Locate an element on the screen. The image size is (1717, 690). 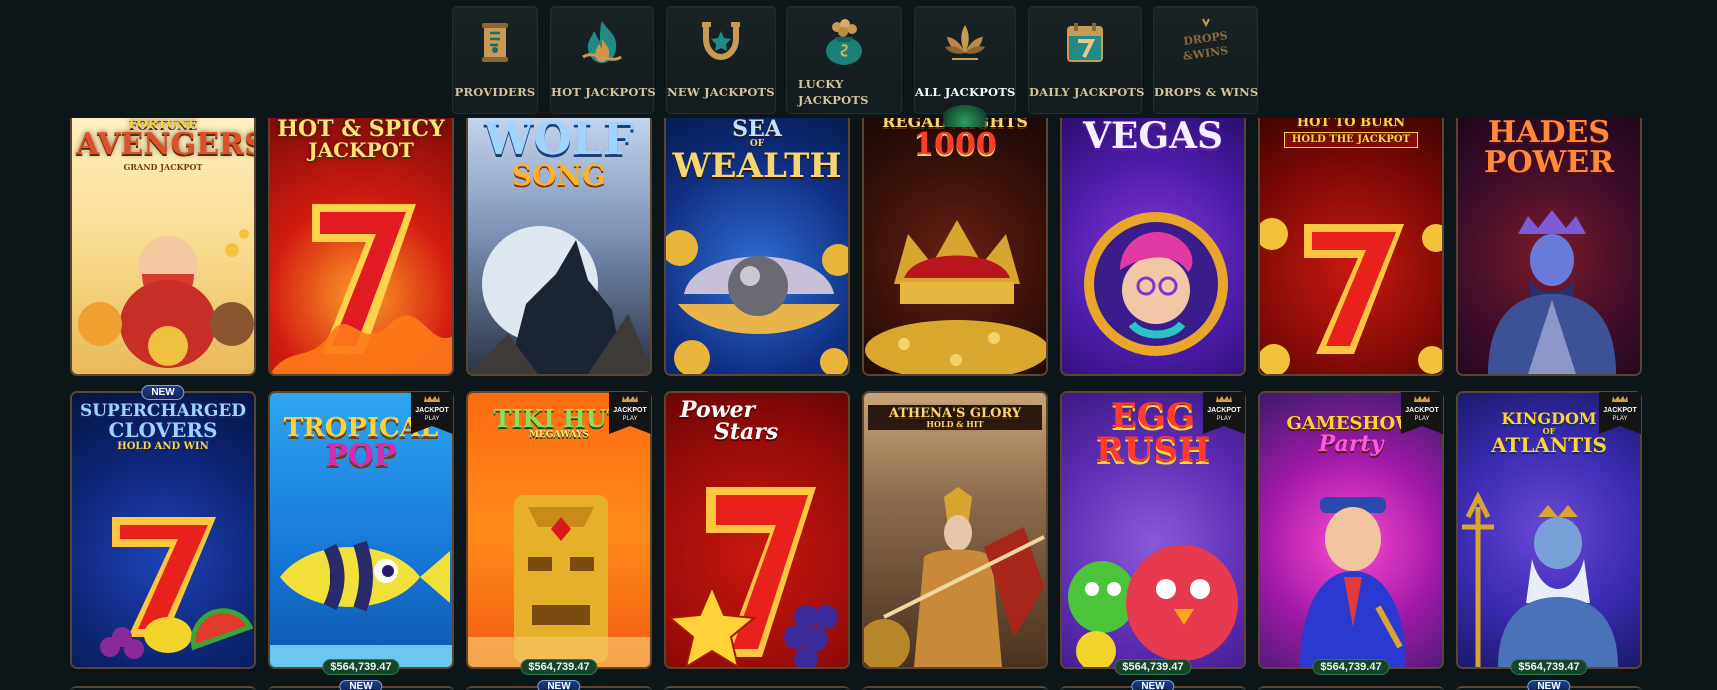
nav-item-providers: PROVIDERS is located at coordinates (495, 60).